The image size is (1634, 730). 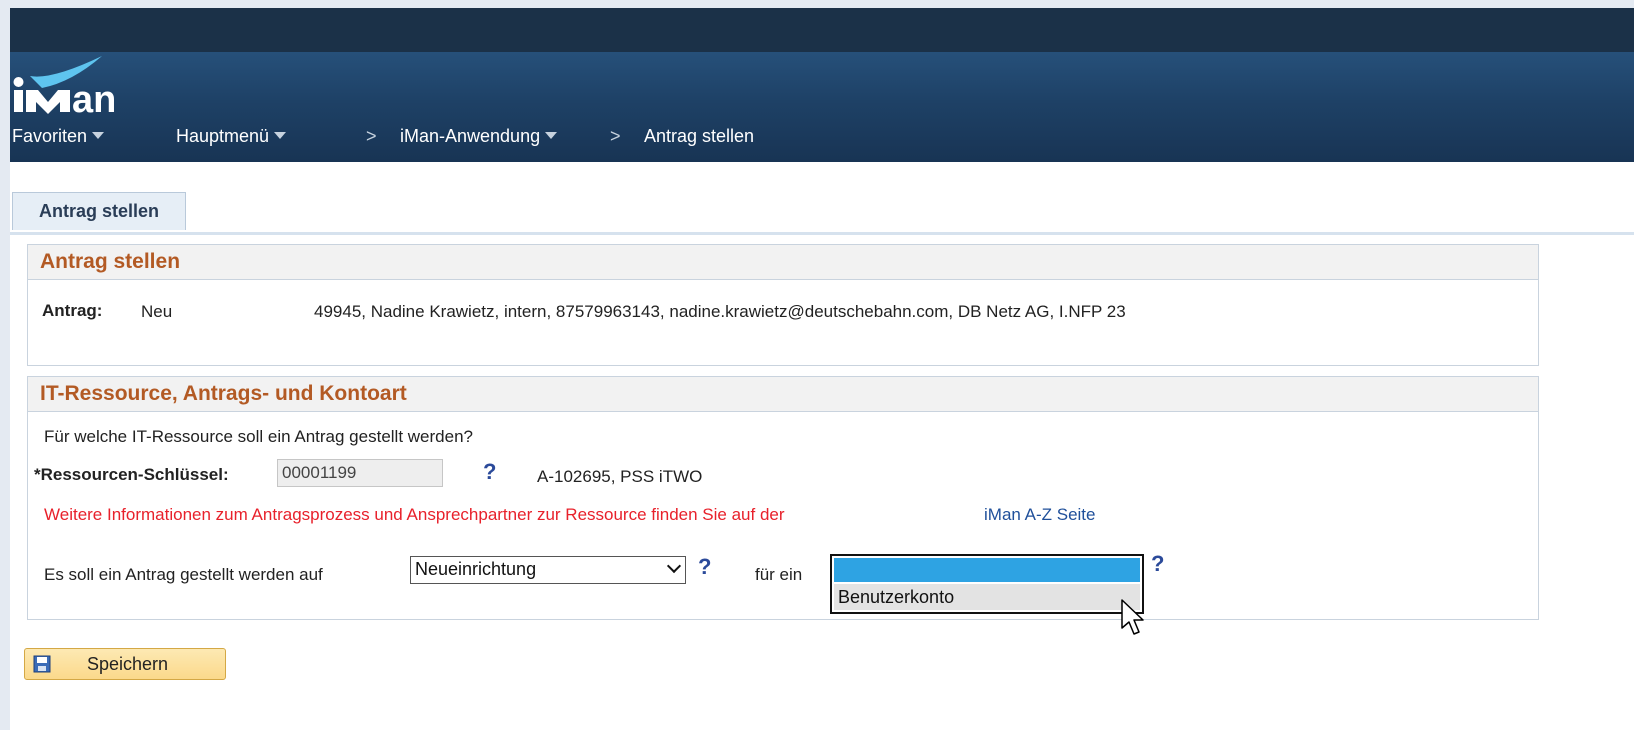 What do you see at coordinates (231, 136) in the screenshot?
I see `nav-hauptmenue: Hauptmenü` at bounding box center [231, 136].